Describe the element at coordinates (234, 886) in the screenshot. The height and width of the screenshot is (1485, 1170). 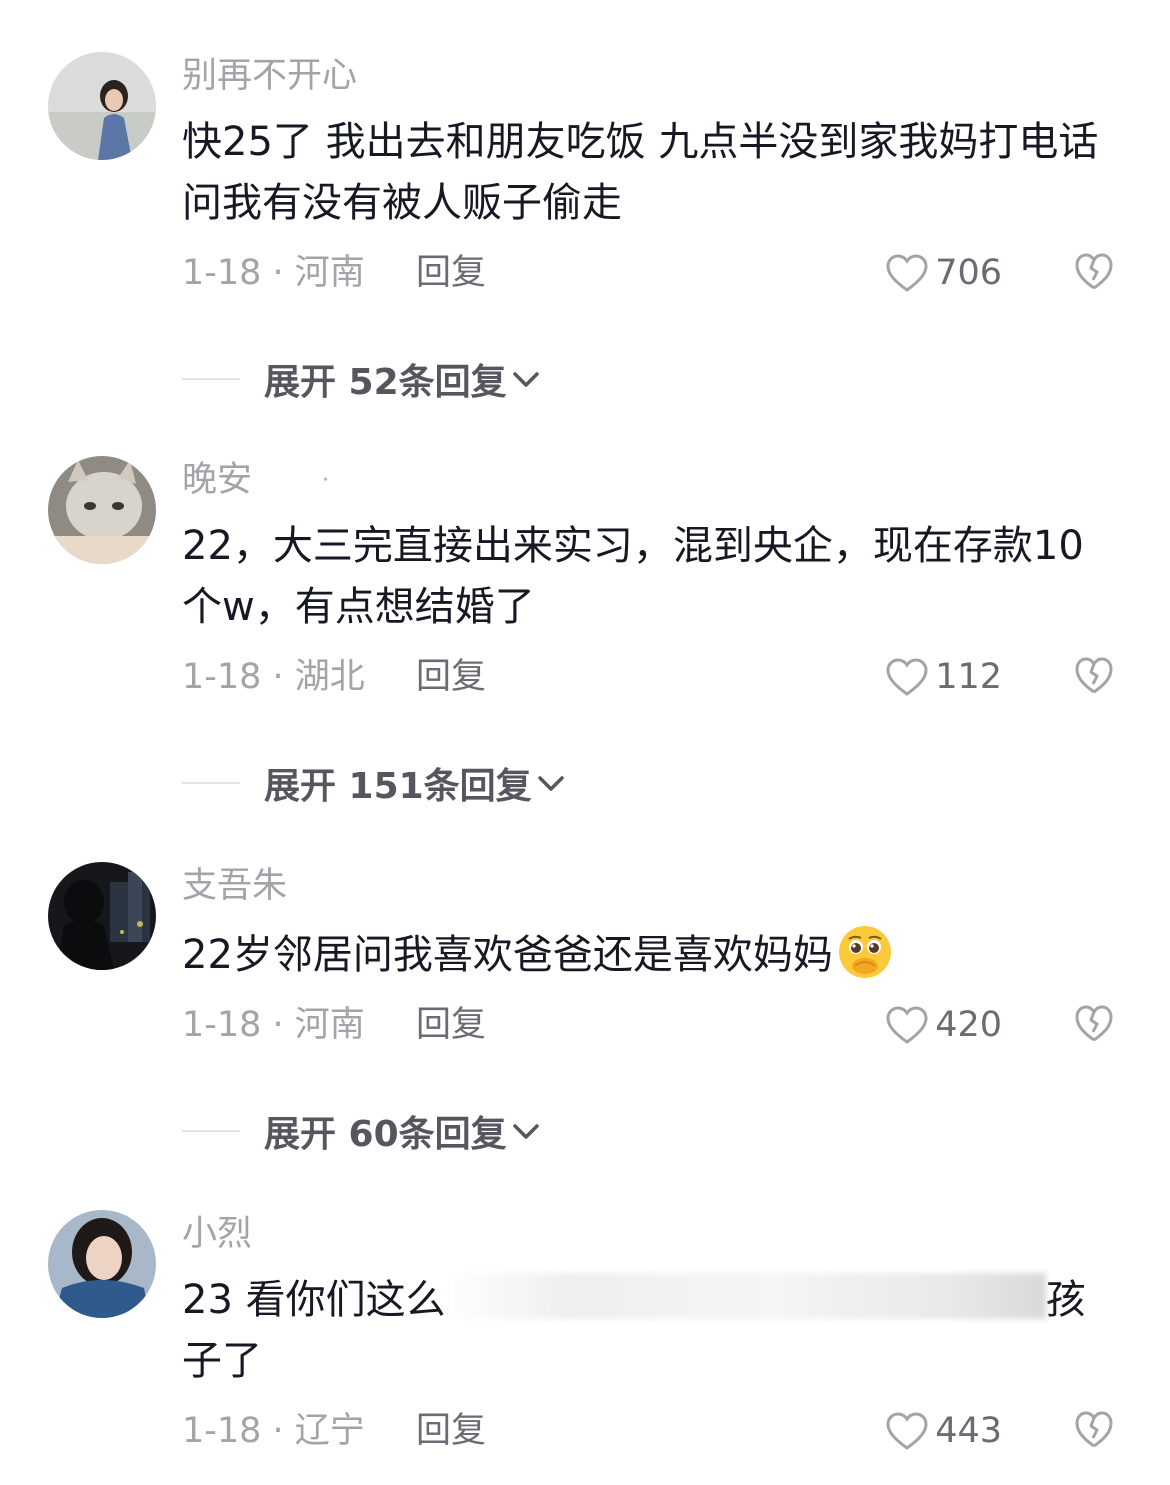
I see `username: 支吾朱` at that location.